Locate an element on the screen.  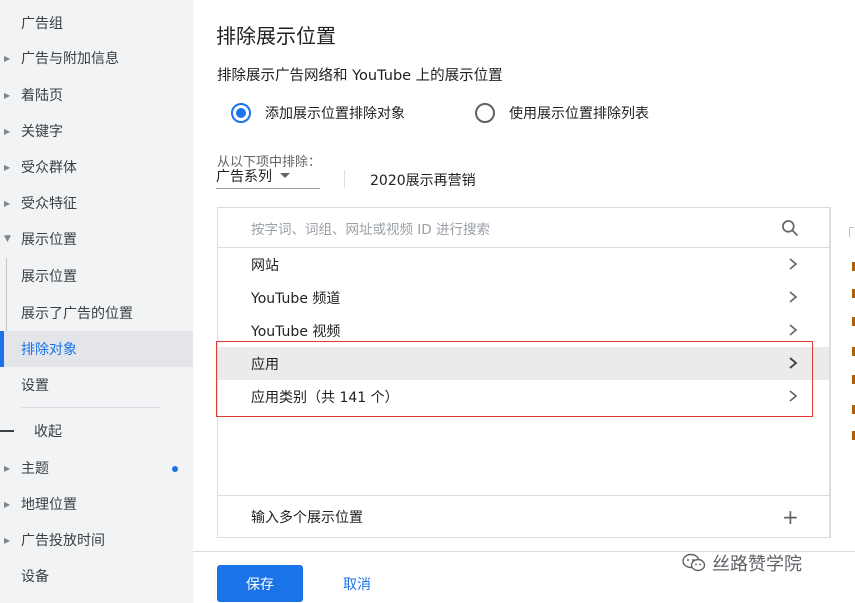
sidebar-item-label: 设置 is located at coordinates (35, 386).